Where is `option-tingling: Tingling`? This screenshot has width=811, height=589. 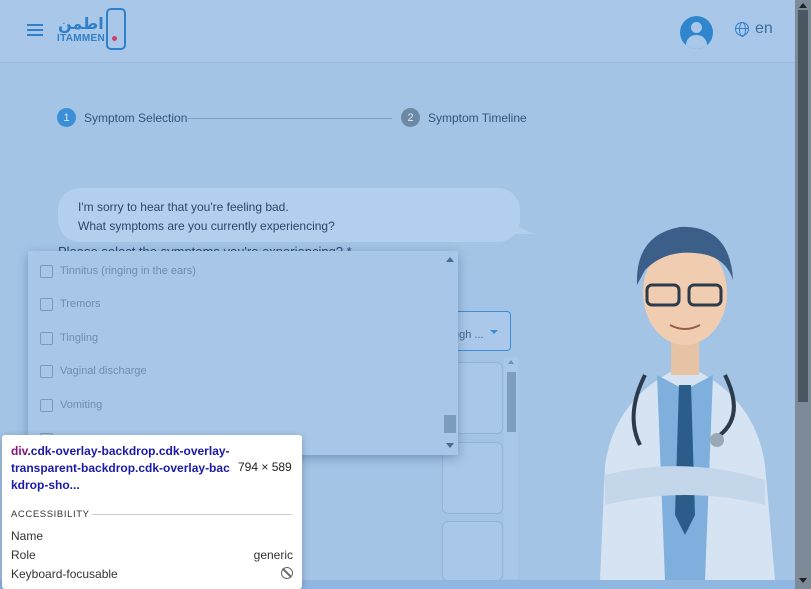 option-tingling: Tingling is located at coordinates (69, 338).